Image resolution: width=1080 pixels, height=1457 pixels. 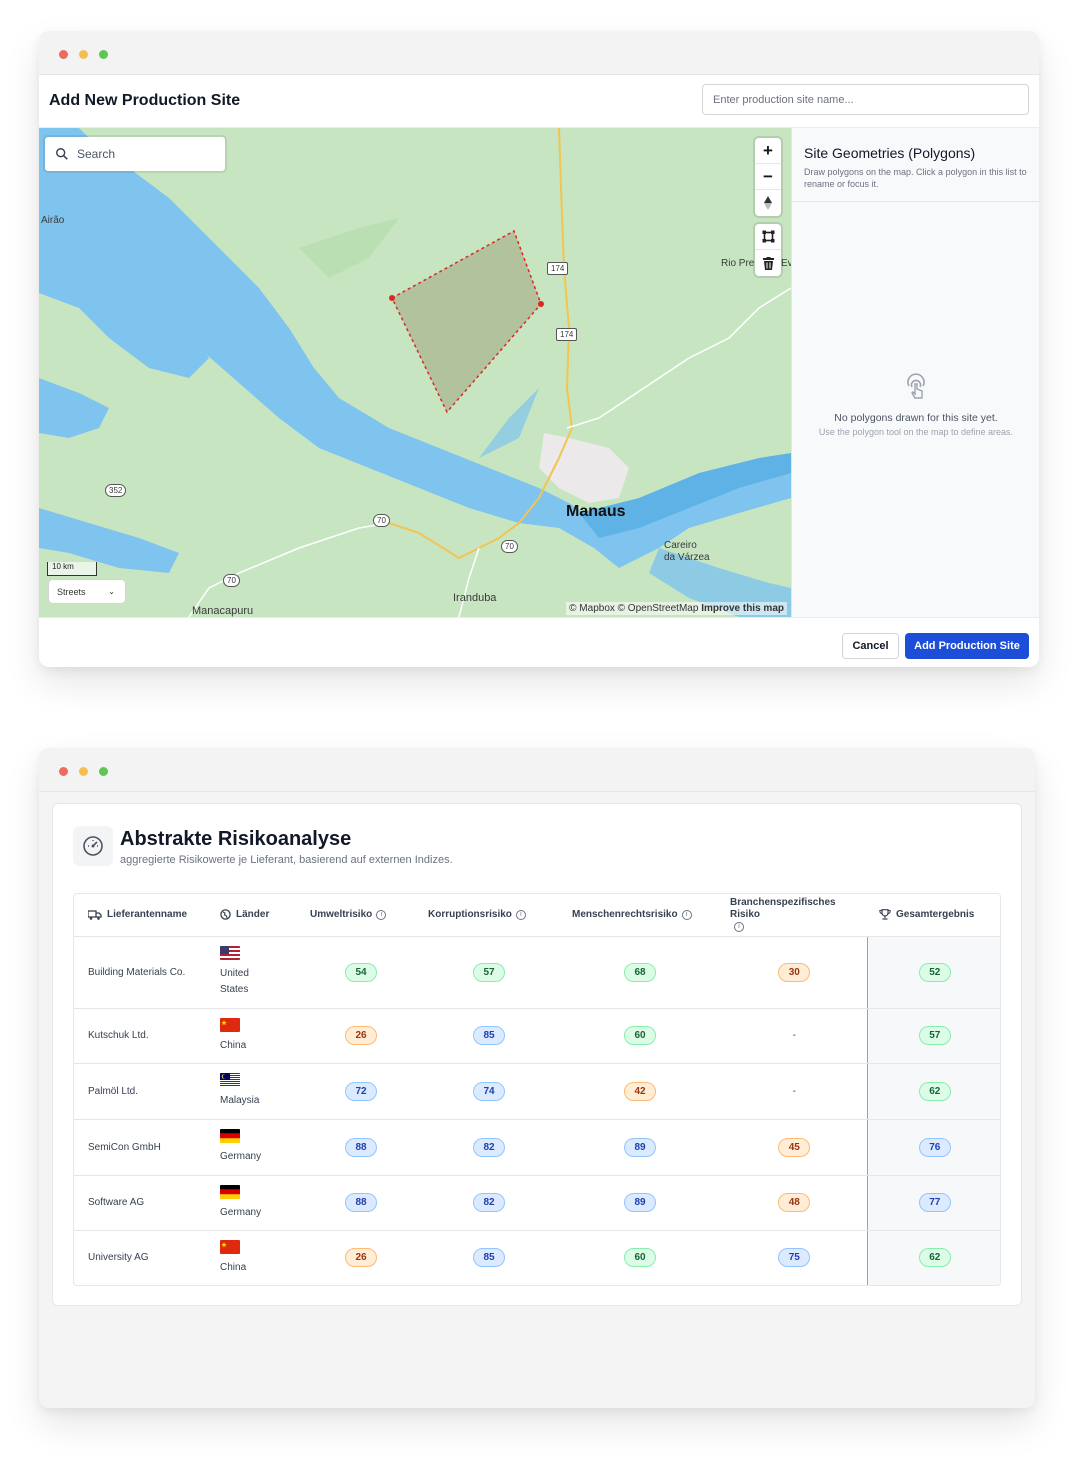 What do you see at coordinates (241, 1212) in the screenshot?
I see `country-name: Germany` at bounding box center [241, 1212].